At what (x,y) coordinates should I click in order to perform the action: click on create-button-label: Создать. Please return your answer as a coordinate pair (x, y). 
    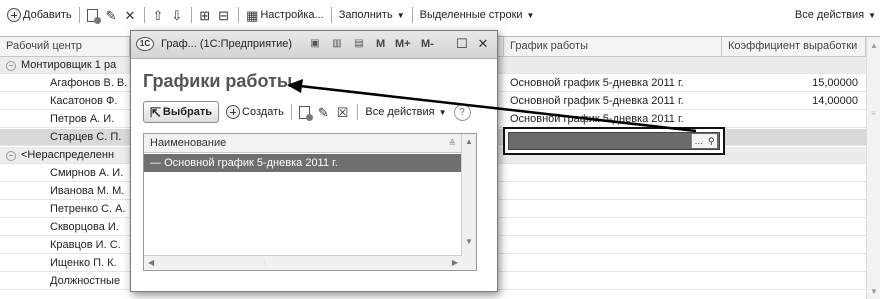
    Looking at the image, I should click on (263, 112).